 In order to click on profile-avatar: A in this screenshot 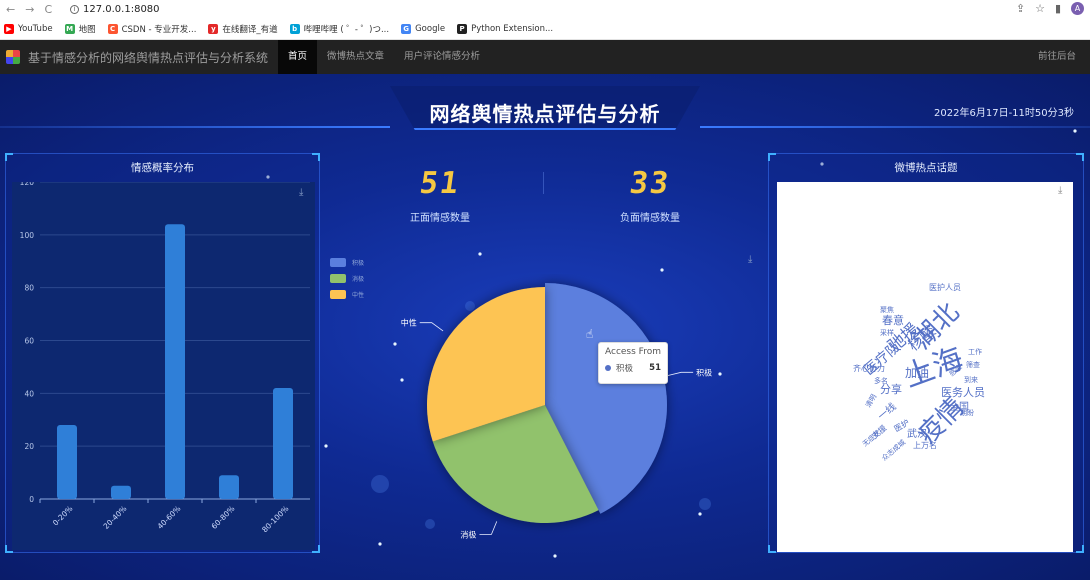, I will do `click(1077, 8)`.